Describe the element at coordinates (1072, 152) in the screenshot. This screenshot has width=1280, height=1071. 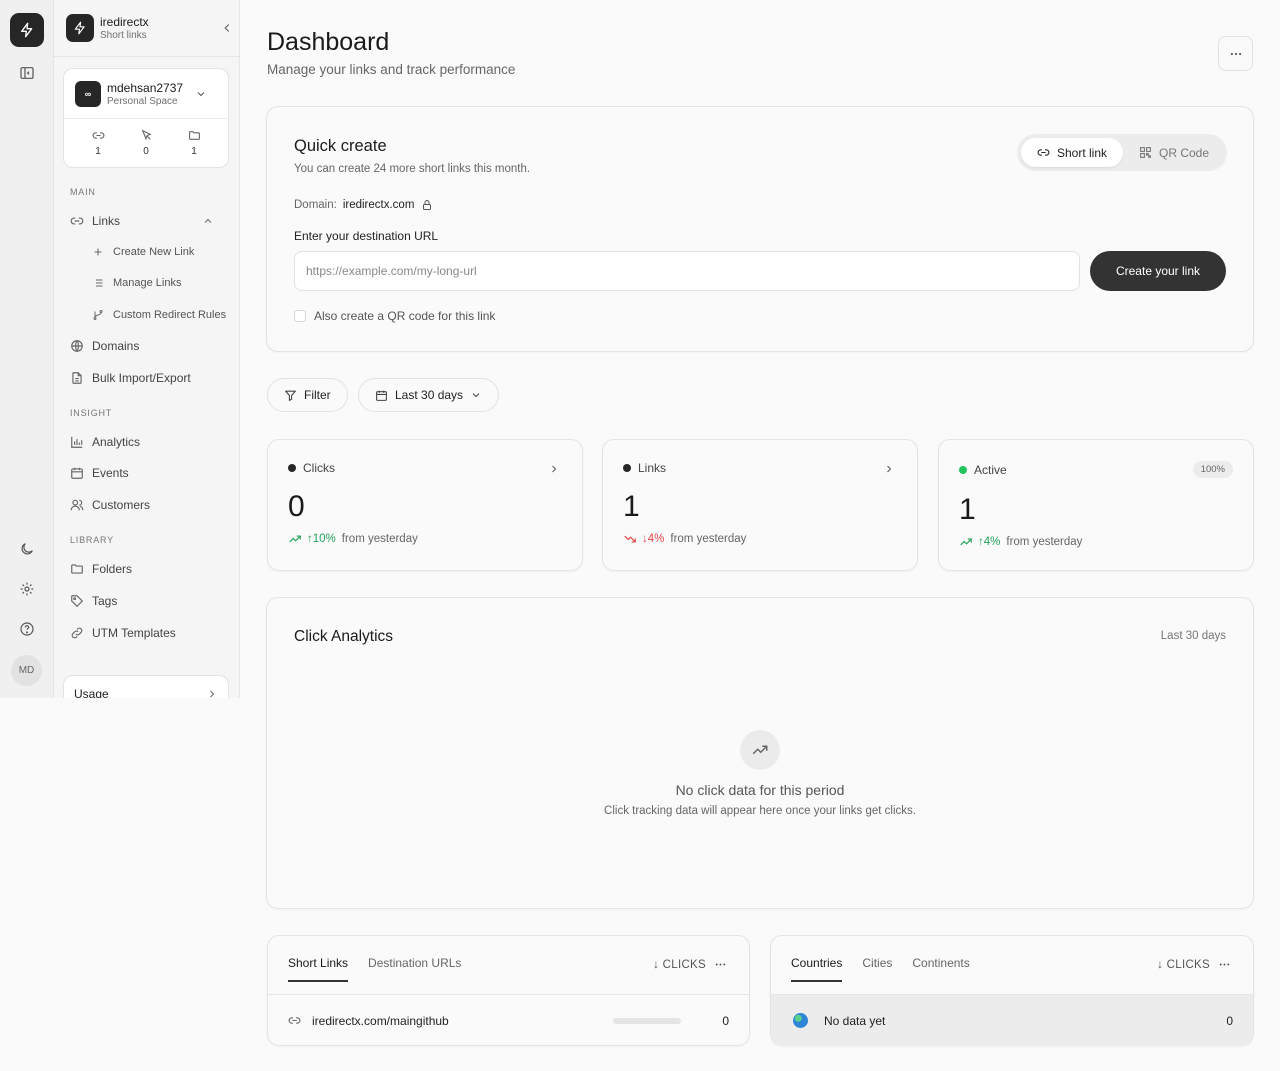
I see `tab-short-link: Short link` at that location.